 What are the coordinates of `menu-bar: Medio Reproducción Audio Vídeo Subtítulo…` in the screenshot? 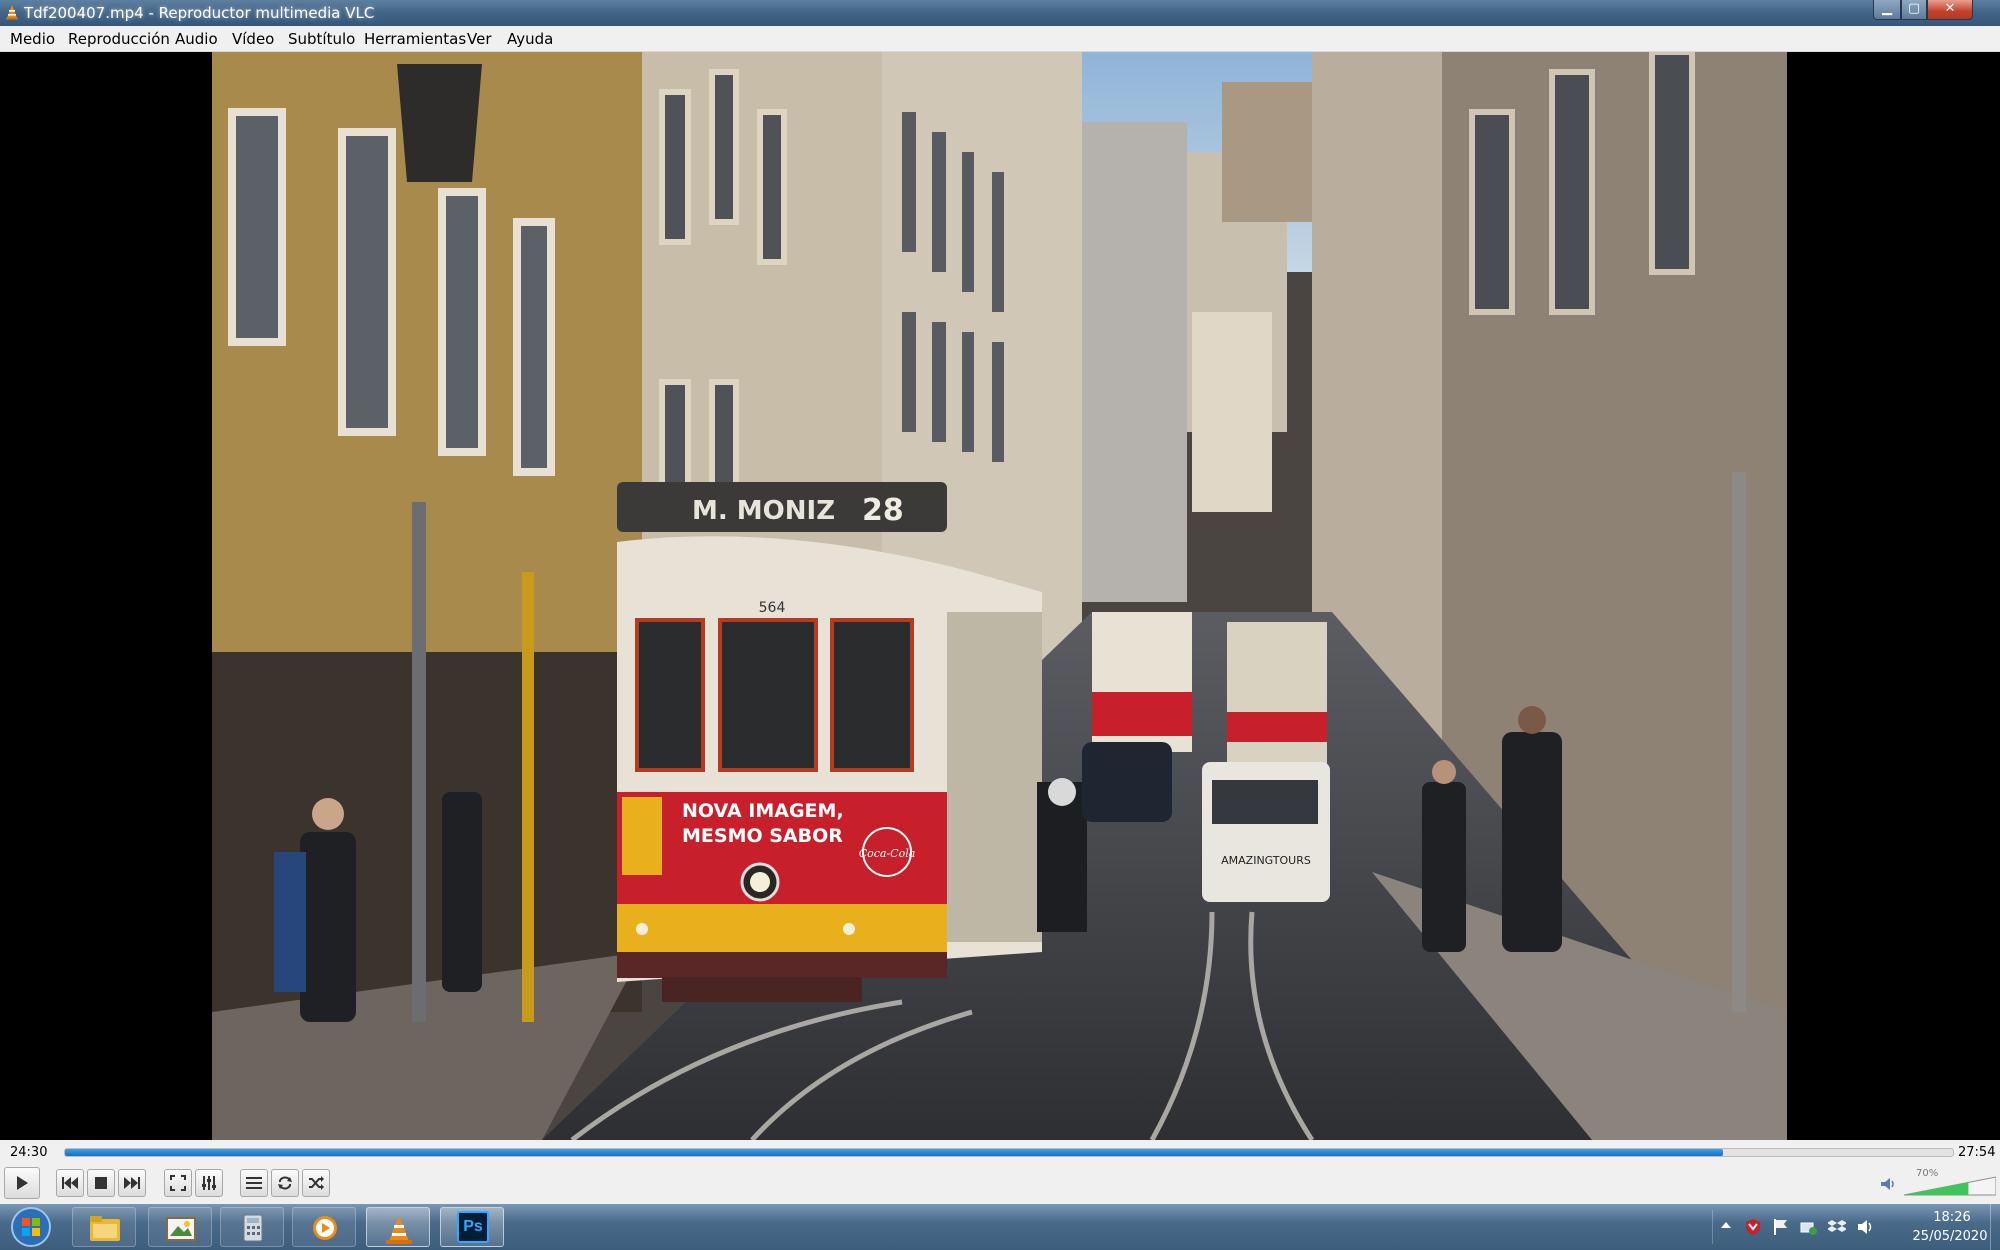 It's located at (1000, 39).